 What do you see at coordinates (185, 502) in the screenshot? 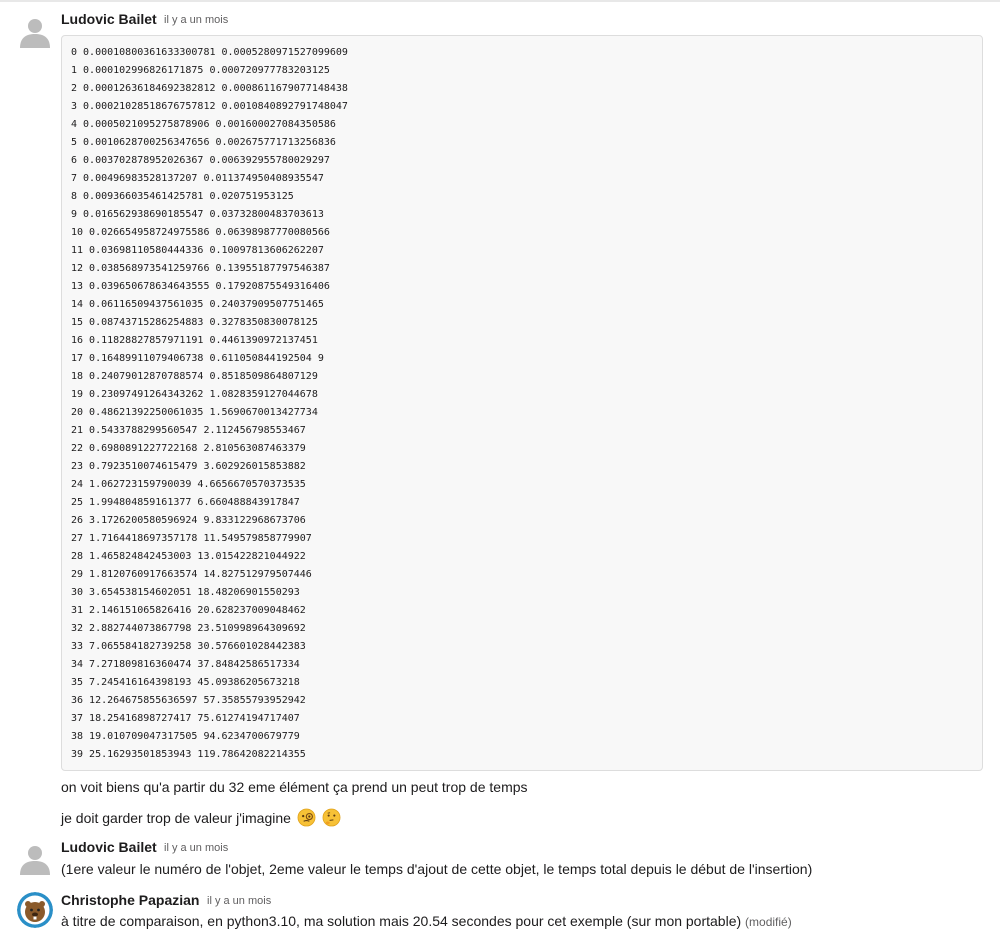
I see `code-line: 25 1.994804859161377 6.660488843917847` at bounding box center [185, 502].